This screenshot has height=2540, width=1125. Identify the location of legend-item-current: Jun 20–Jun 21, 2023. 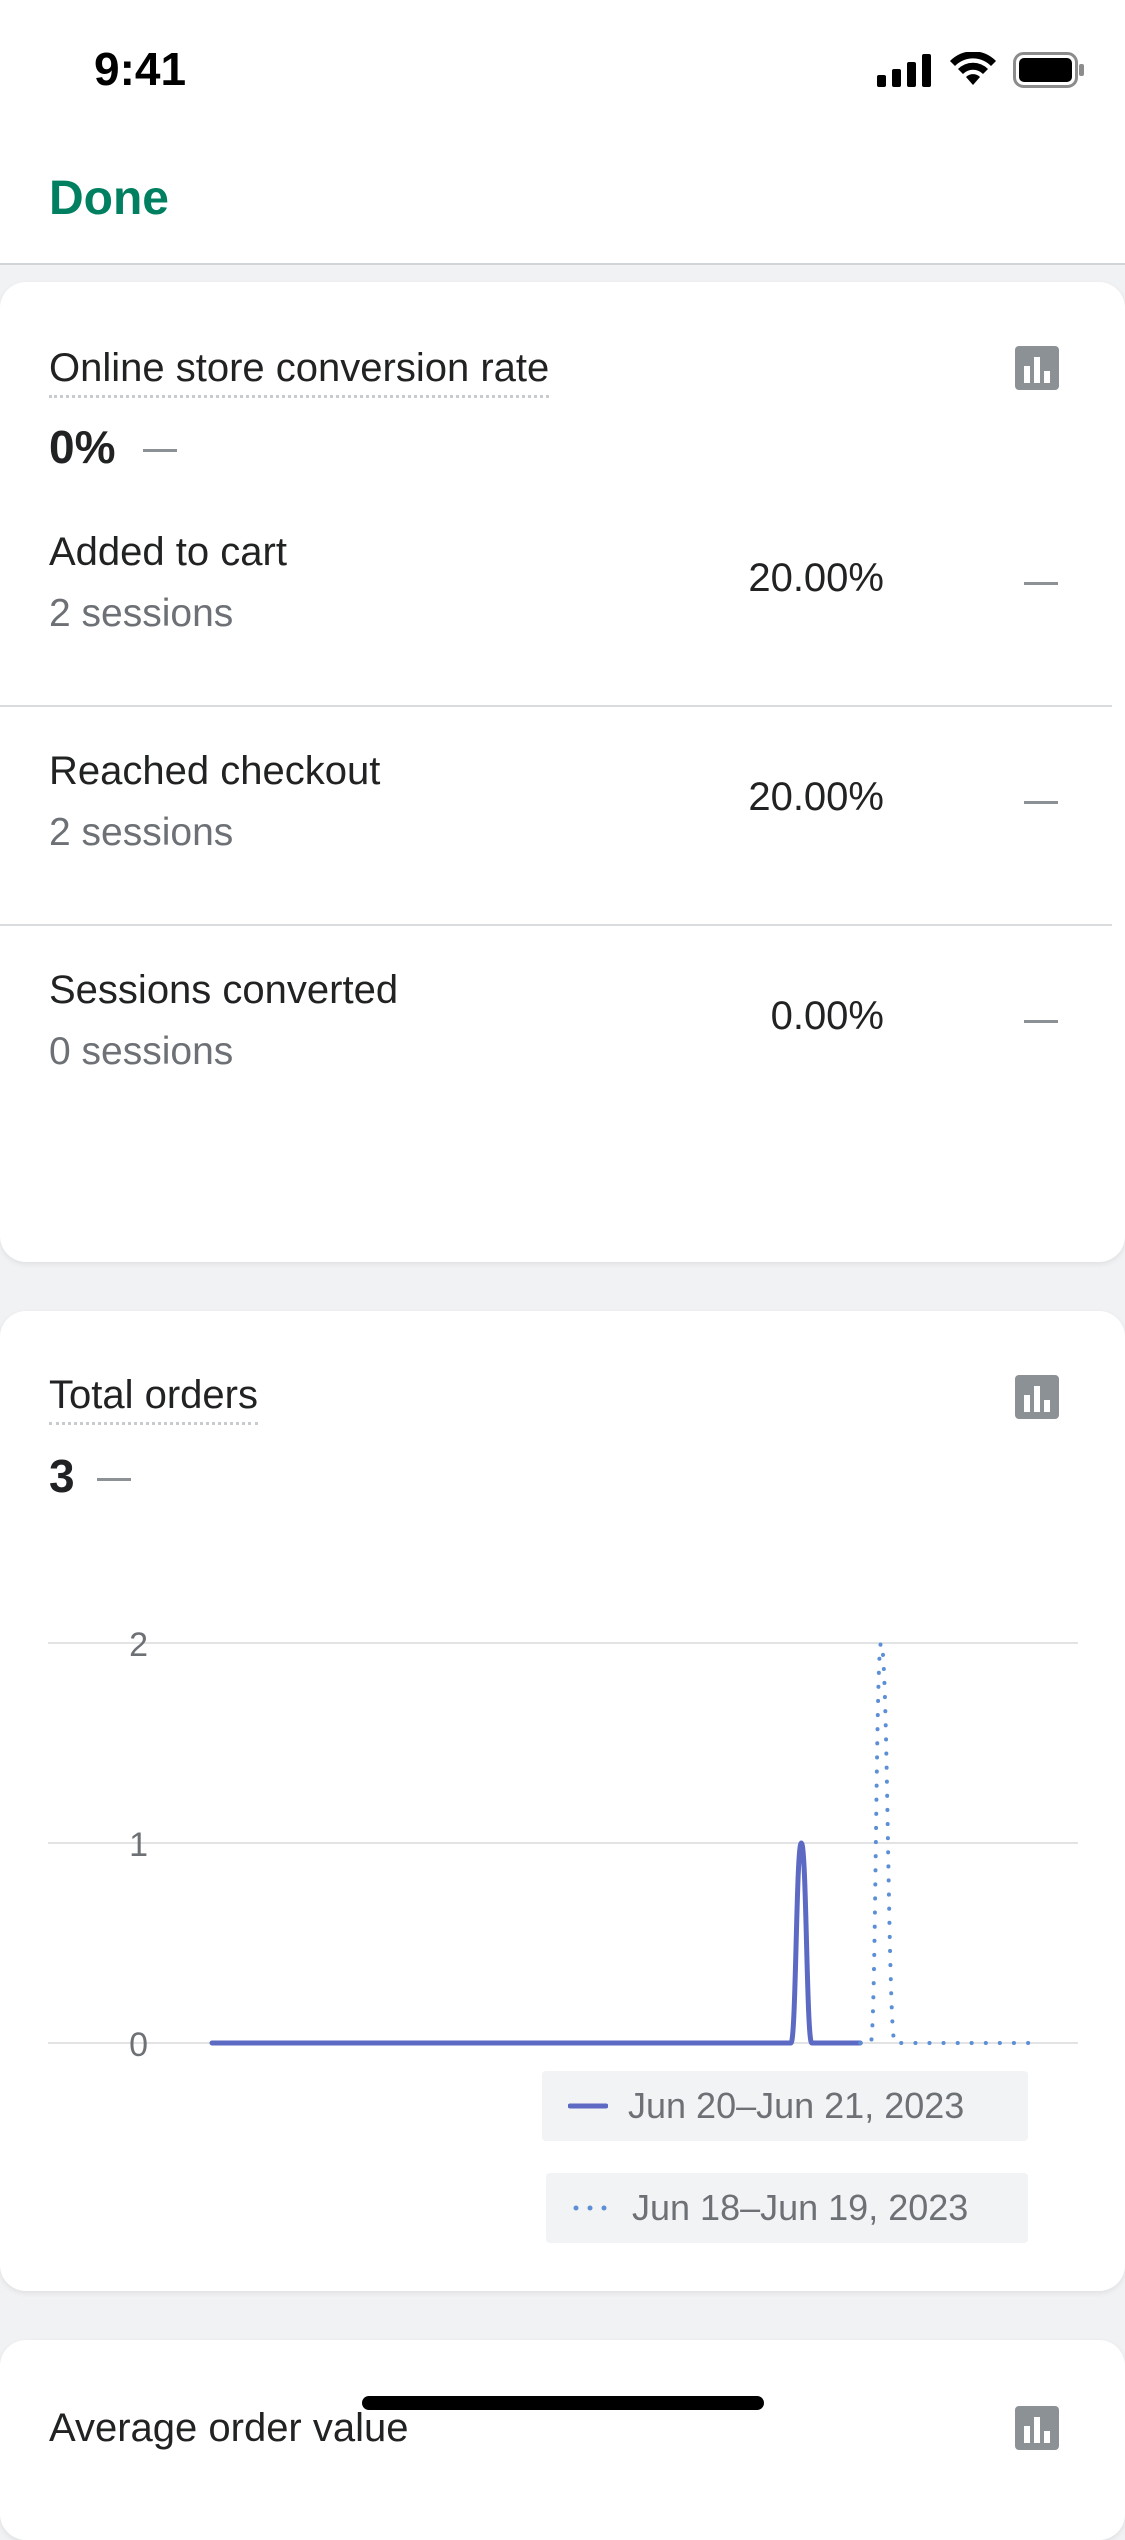
(785, 2106).